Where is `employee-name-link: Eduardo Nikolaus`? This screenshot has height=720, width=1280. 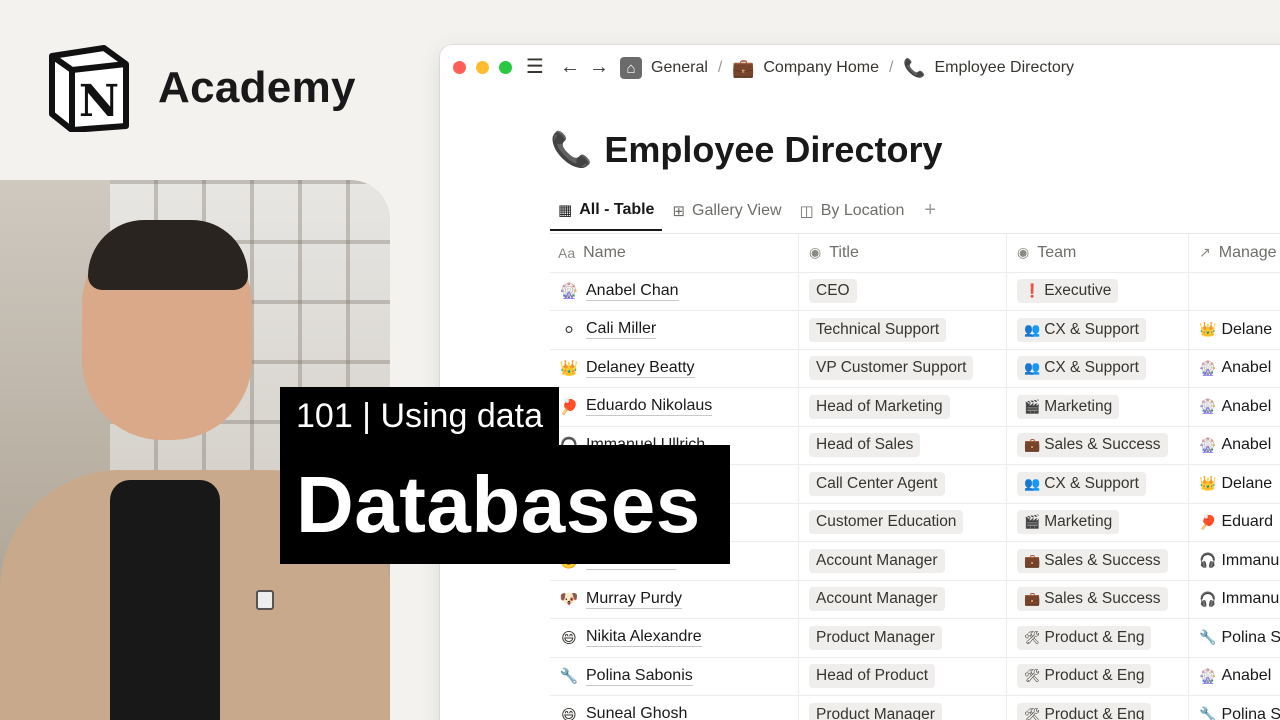 employee-name-link: Eduardo Nikolaus is located at coordinates (649, 407).